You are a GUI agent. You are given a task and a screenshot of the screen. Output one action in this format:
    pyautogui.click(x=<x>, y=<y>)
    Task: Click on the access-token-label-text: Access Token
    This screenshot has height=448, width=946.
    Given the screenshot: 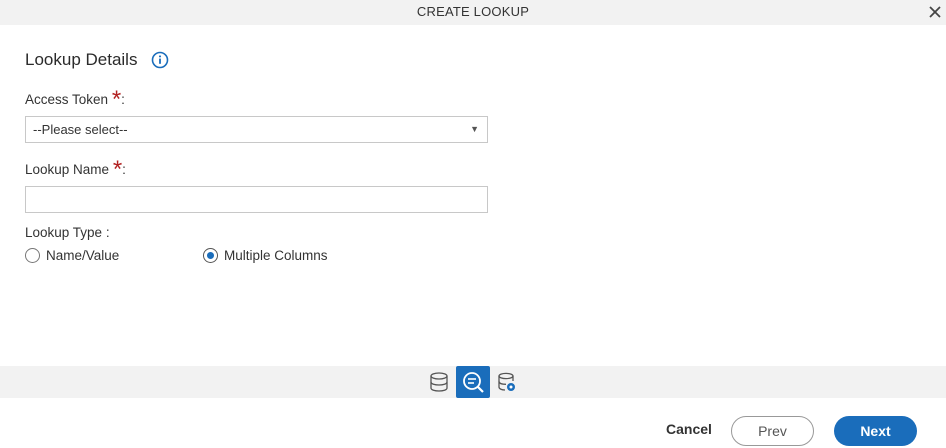 What is the action you would take?
    pyautogui.click(x=67, y=99)
    